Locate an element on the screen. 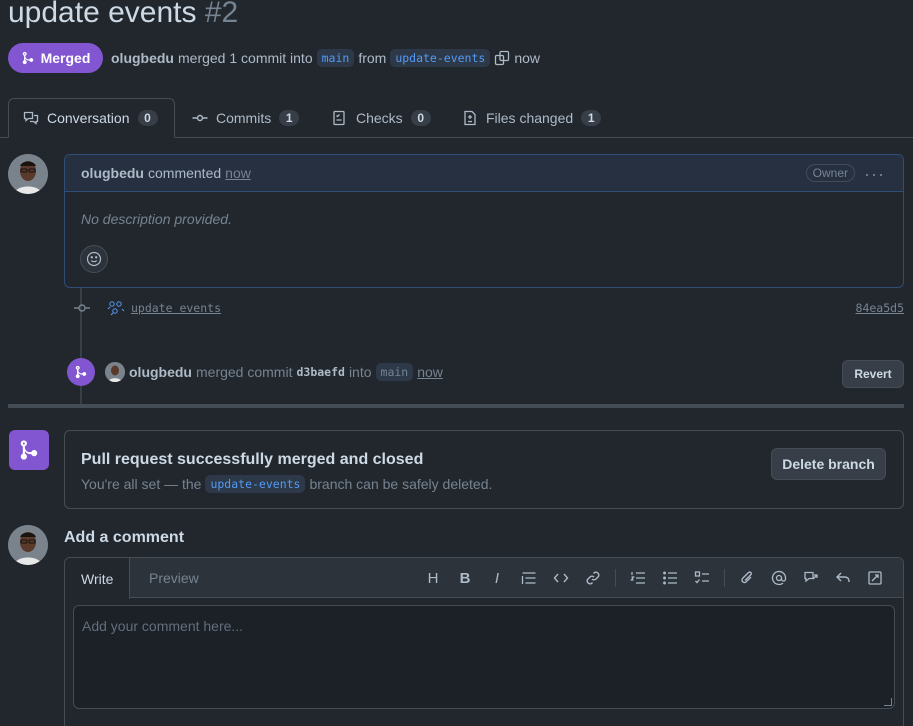  paperclip-icon is located at coordinates (747, 578).